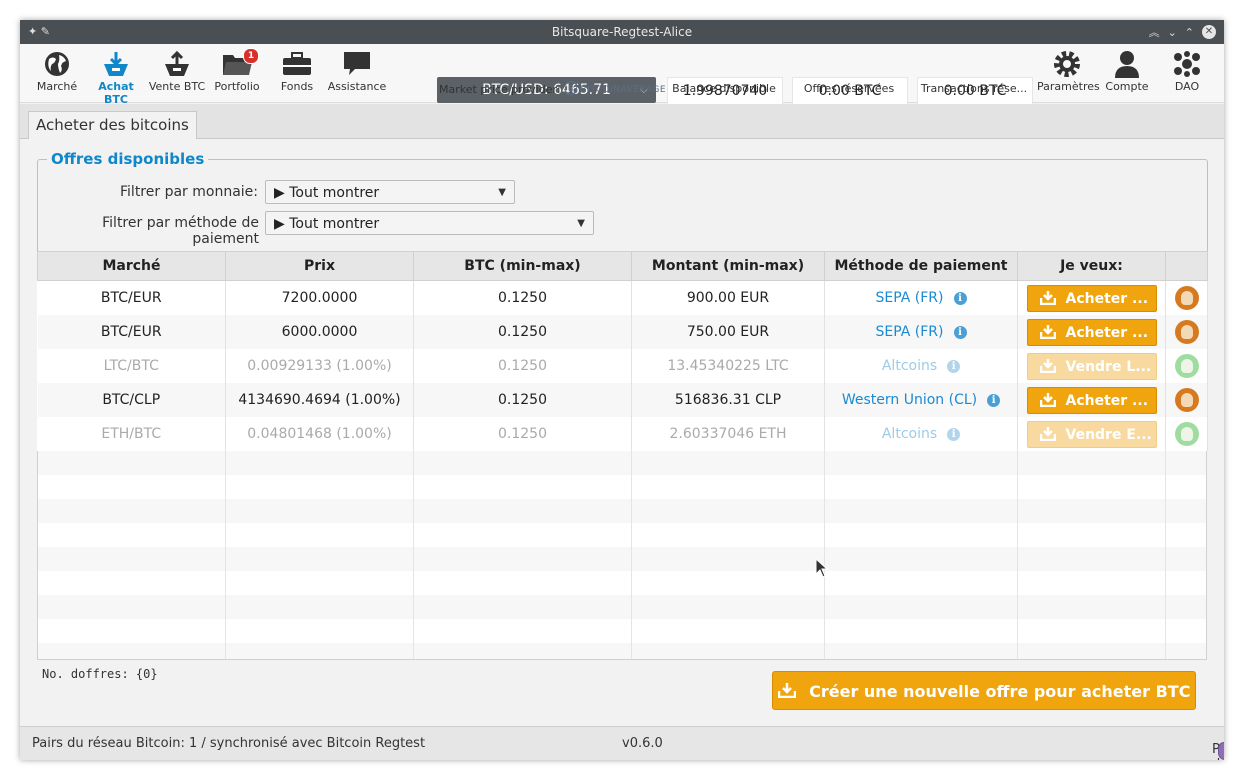  I want to click on nav-label: Portfolio, so click(237, 86).